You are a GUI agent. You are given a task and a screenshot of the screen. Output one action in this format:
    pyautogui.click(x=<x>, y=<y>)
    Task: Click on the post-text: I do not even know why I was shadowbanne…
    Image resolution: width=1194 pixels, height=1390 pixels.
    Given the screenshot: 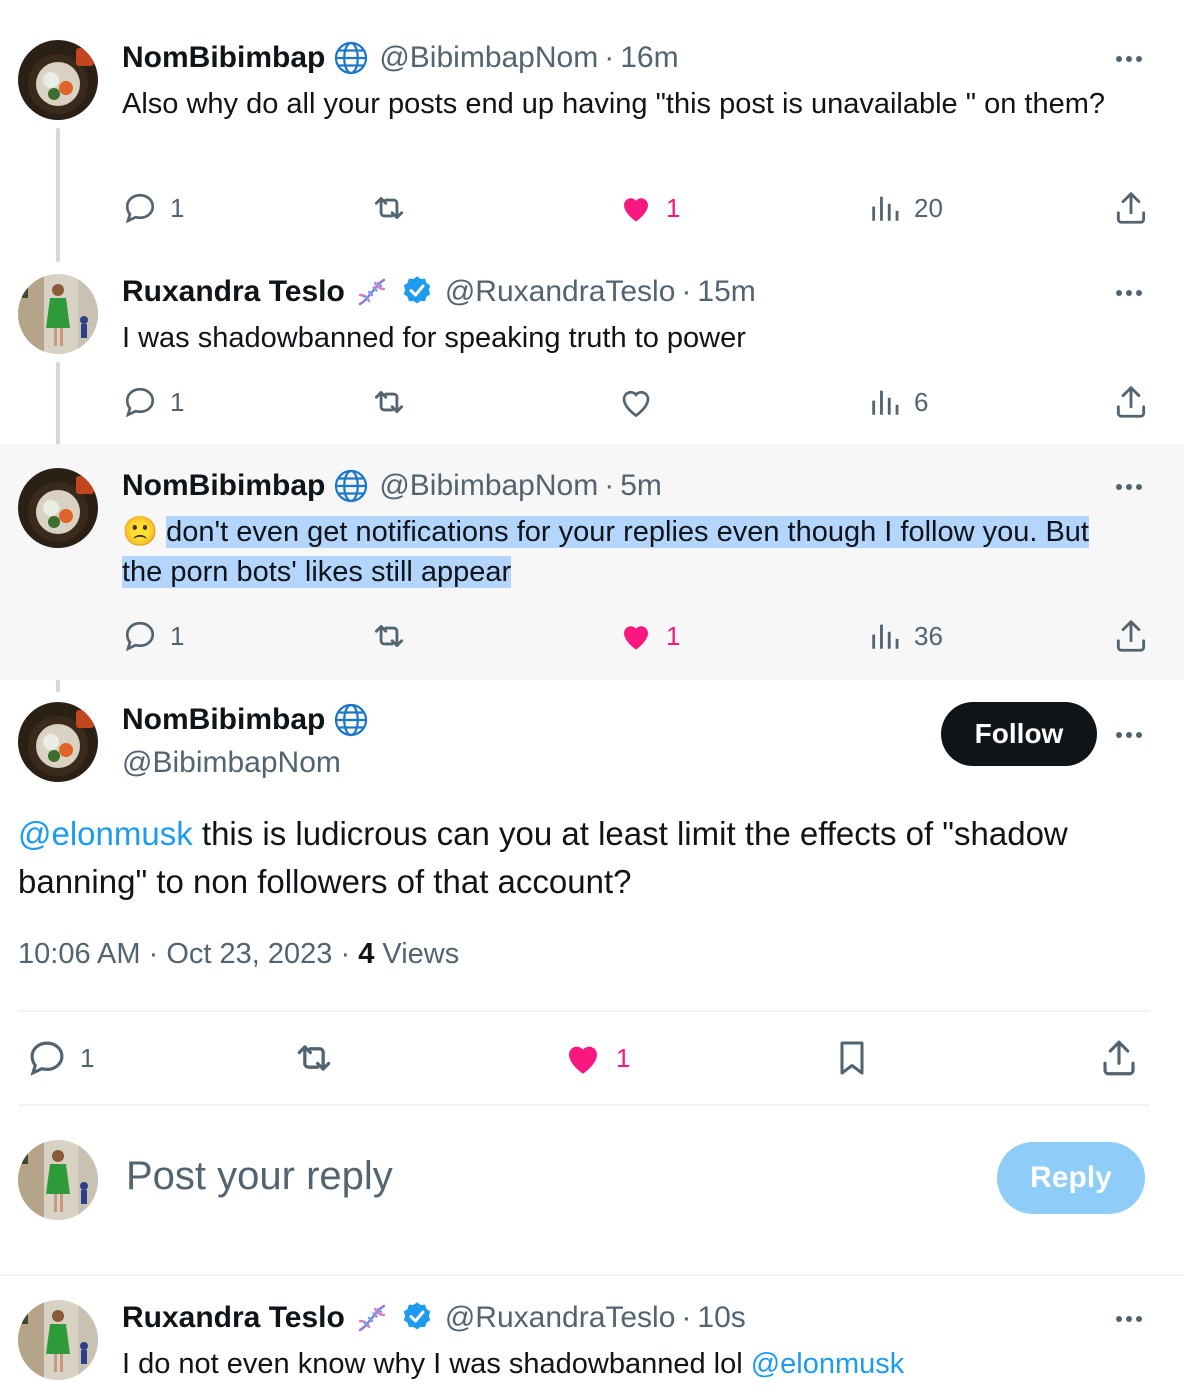 What is the action you would take?
    pyautogui.click(x=618, y=1364)
    